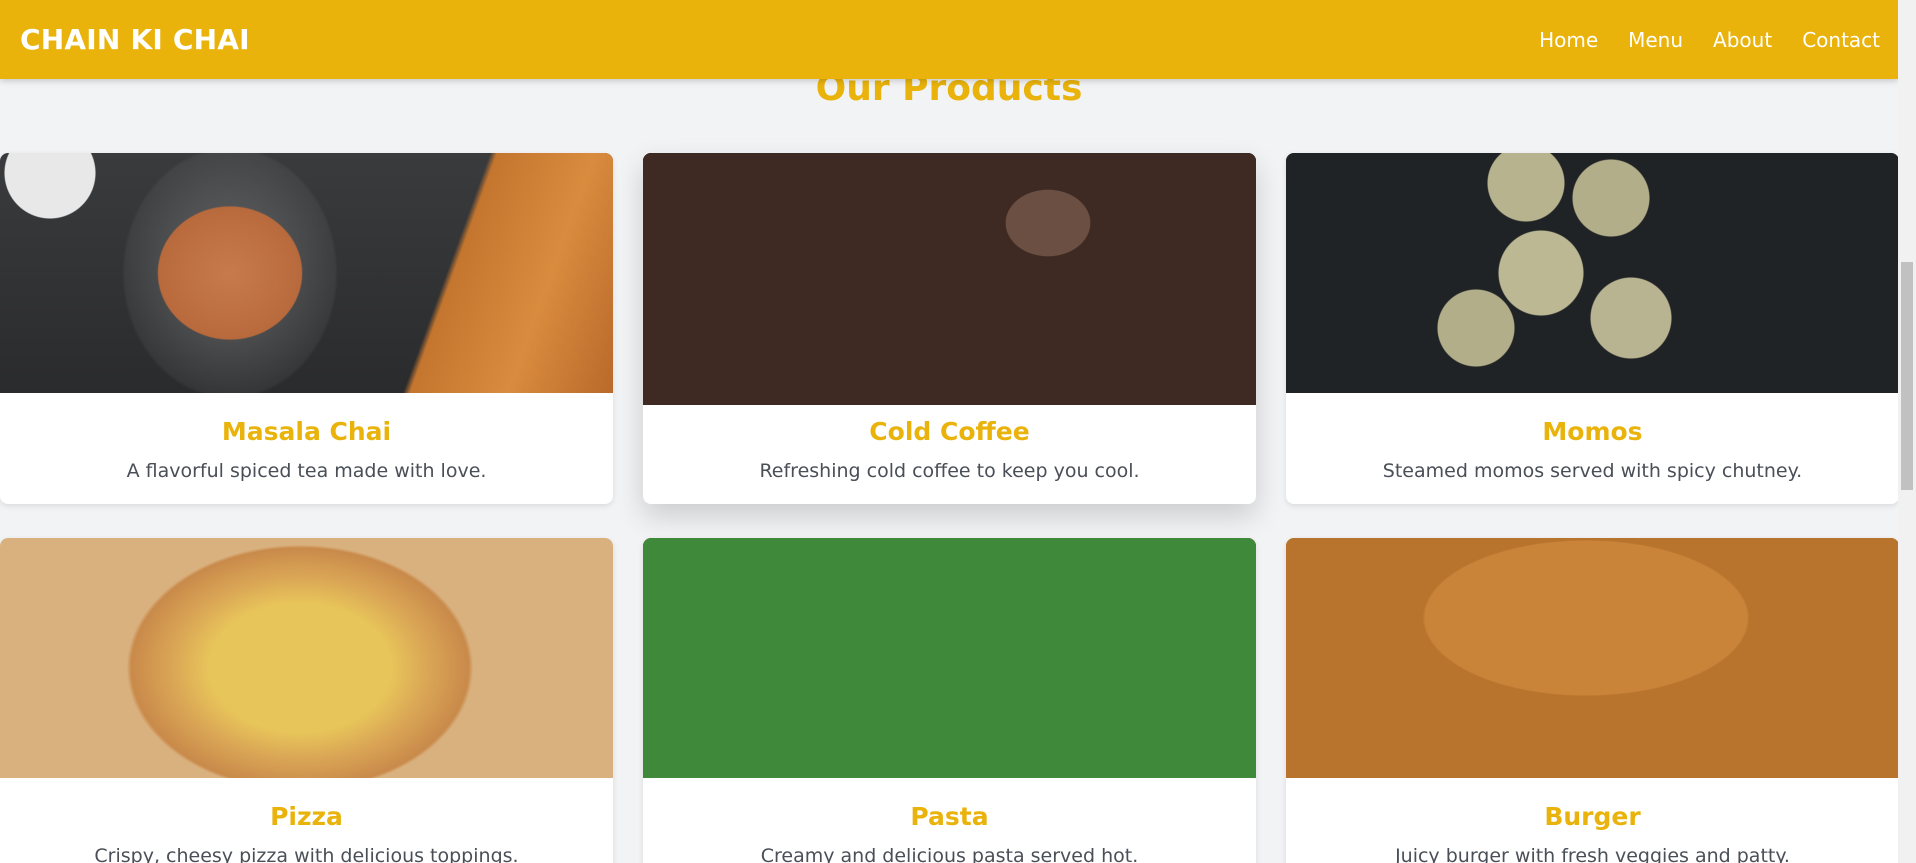 The width and height of the screenshot is (1916, 863). What do you see at coordinates (1907, 376) in the screenshot?
I see `scrollbar-thumb` at bounding box center [1907, 376].